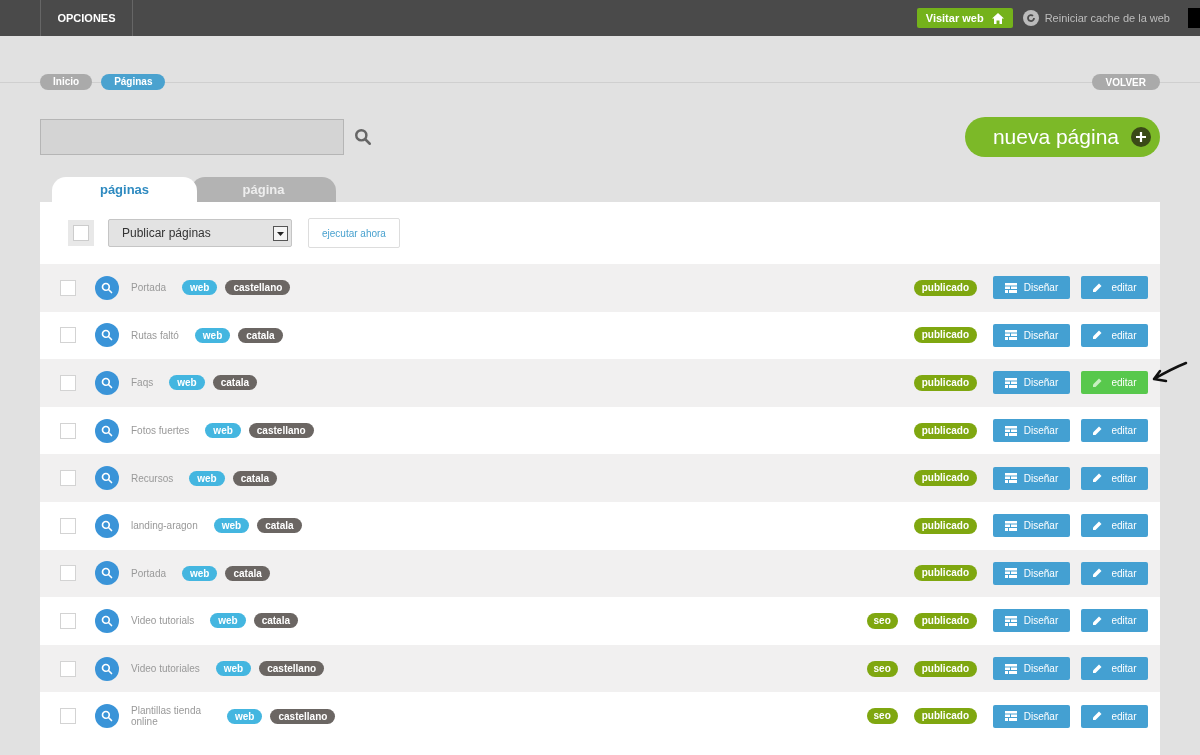 The width and height of the screenshot is (1200, 755). I want to click on page-name: Portada, so click(149, 573).